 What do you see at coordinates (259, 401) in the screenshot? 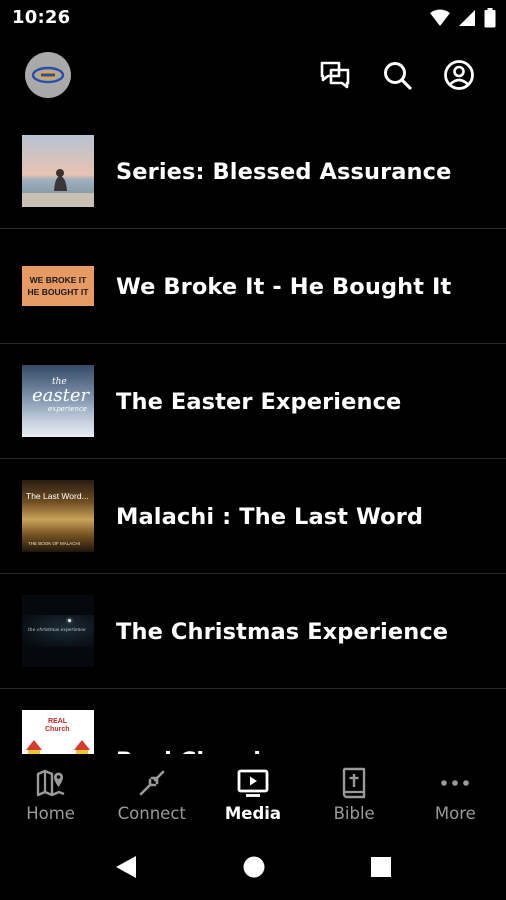
I see `media-item-title: The Easter Experience` at bounding box center [259, 401].